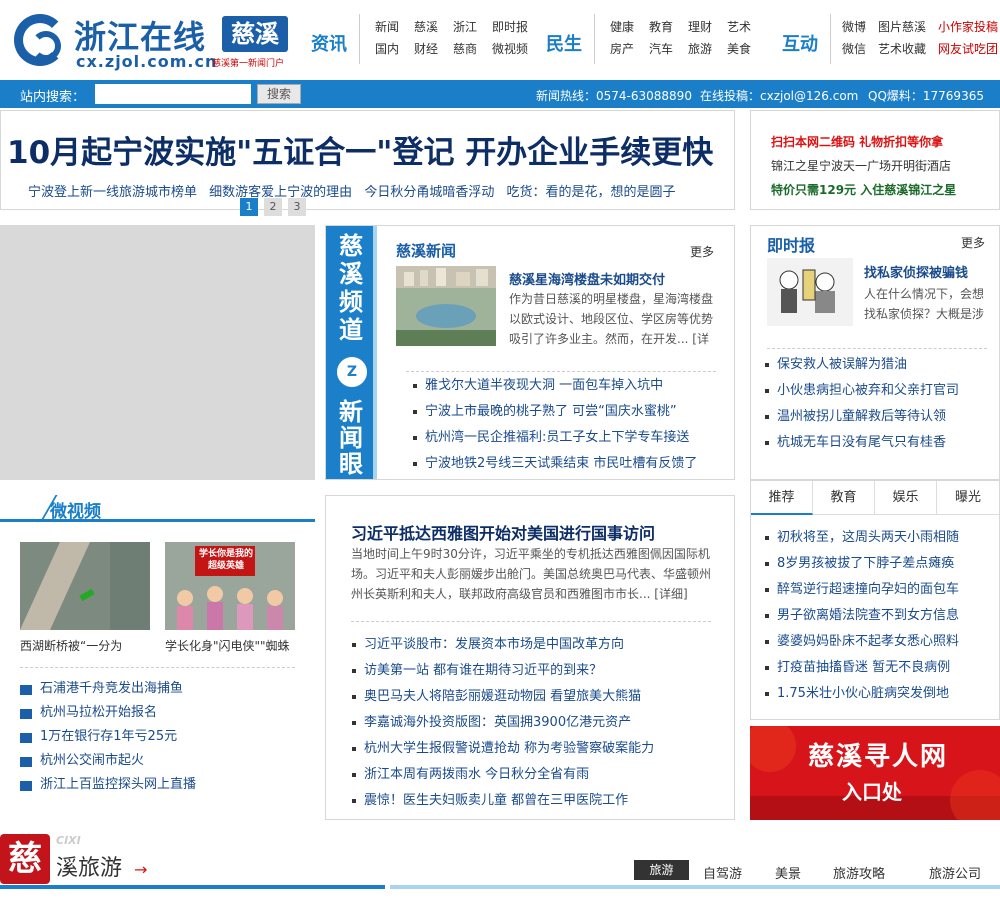  Describe the element at coordinates (351, 330) in the screenshot. I see `strip-char: 道` at that location.